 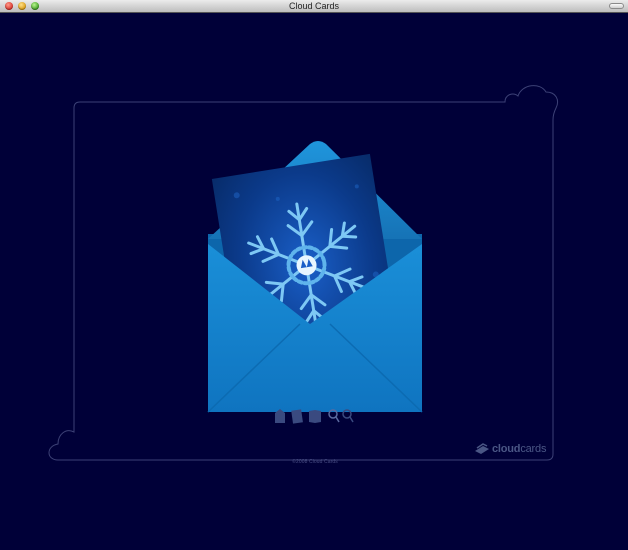 What do you see at coordinates (297, 416) in the screenshot?
I see `card-flip-icon` at bounding box center [297, 416].